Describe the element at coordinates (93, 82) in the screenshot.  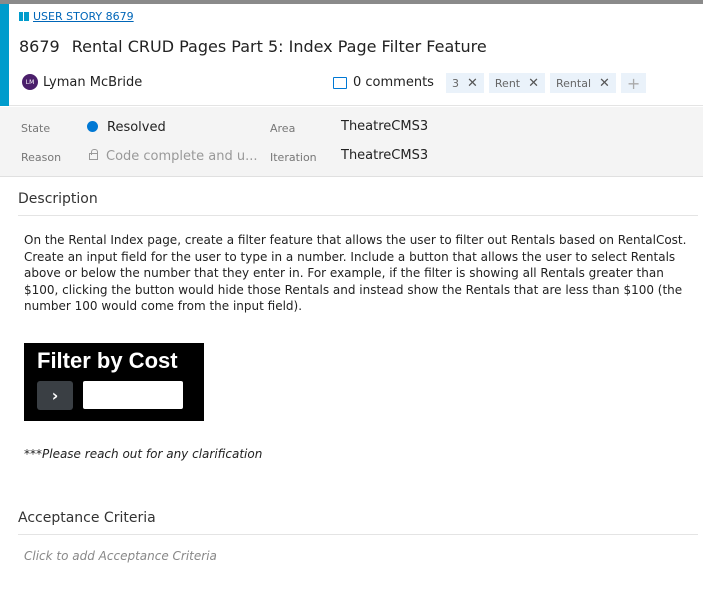
I see `author-name: Lyman McBride` at that location.